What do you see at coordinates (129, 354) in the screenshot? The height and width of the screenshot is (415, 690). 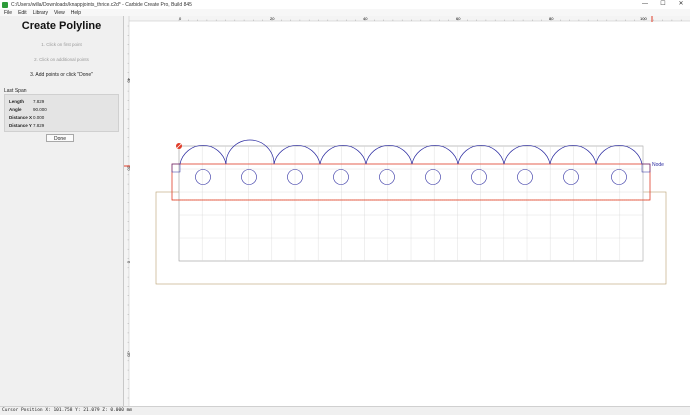 I see `left-ruler-label: -20` at bounding box center [129, 354].